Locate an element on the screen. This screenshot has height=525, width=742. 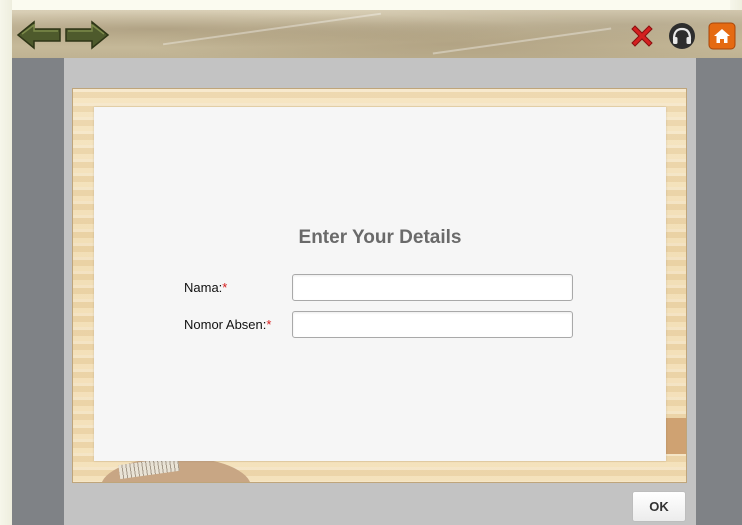
nomor-absen-label-text: Nomor Absen: is located at coordinates (225, 324).